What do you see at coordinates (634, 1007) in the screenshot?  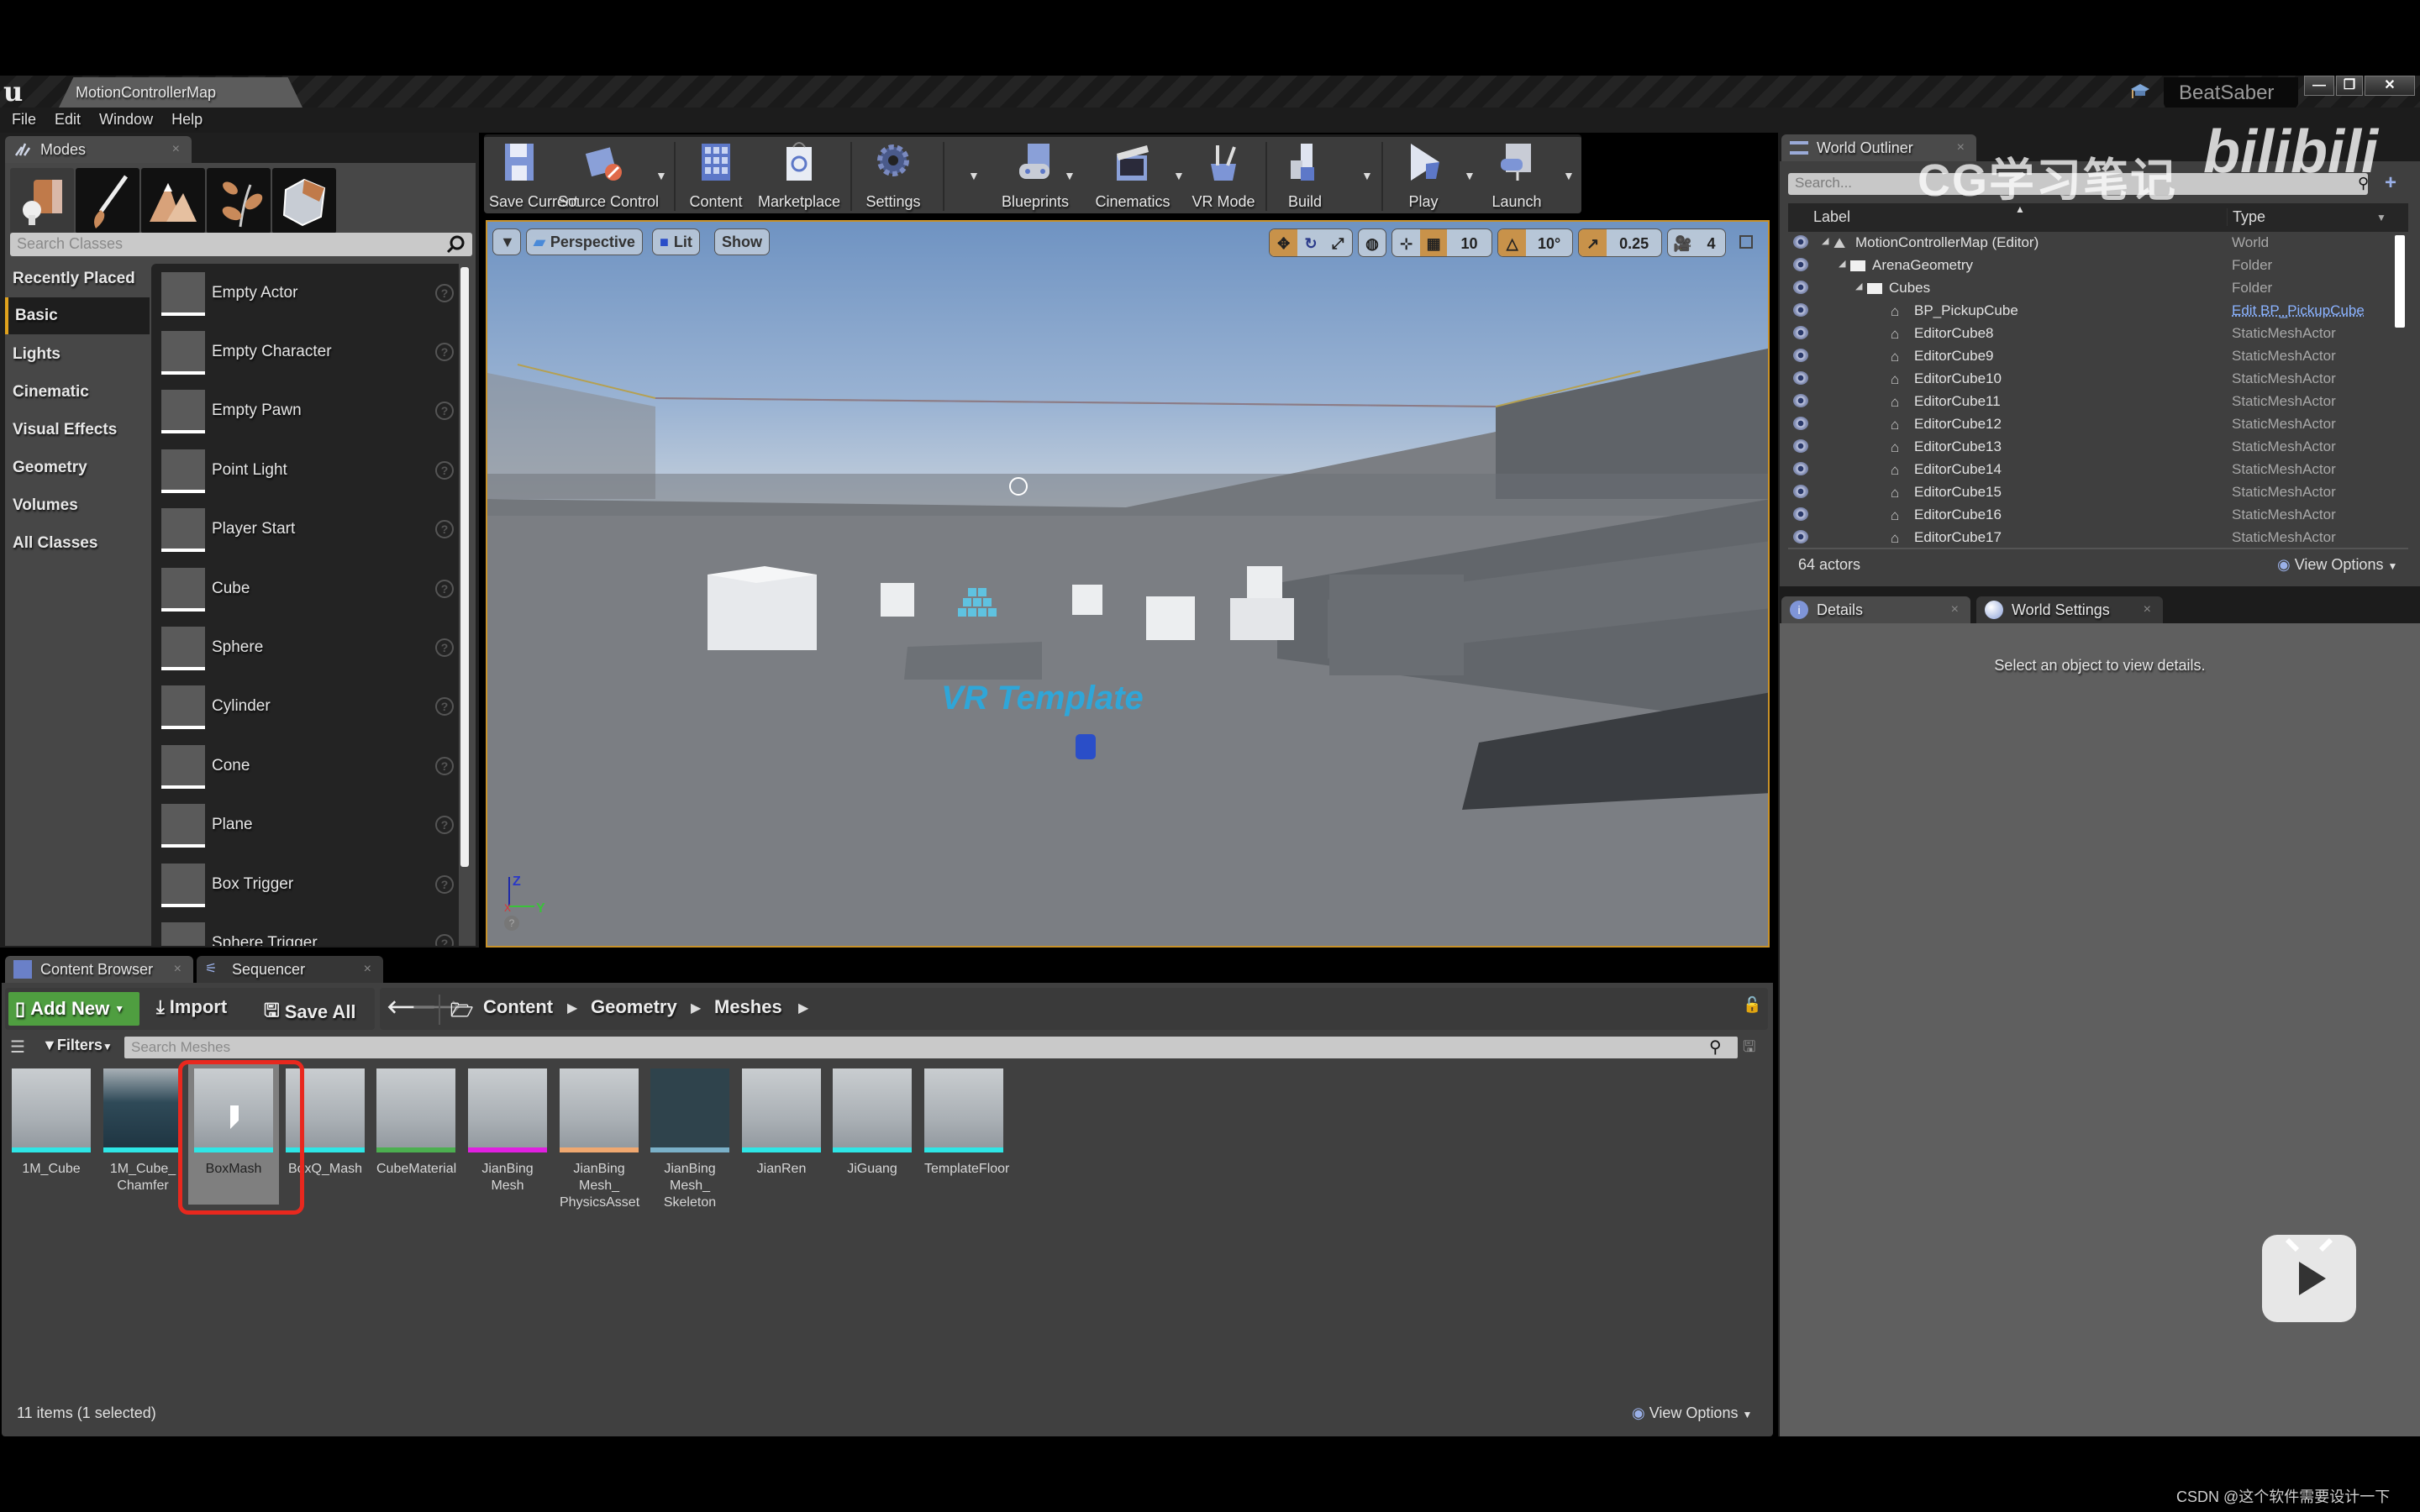 I see `breadcrumb-geometry: Geometry` at bounding box center [634, 1007].